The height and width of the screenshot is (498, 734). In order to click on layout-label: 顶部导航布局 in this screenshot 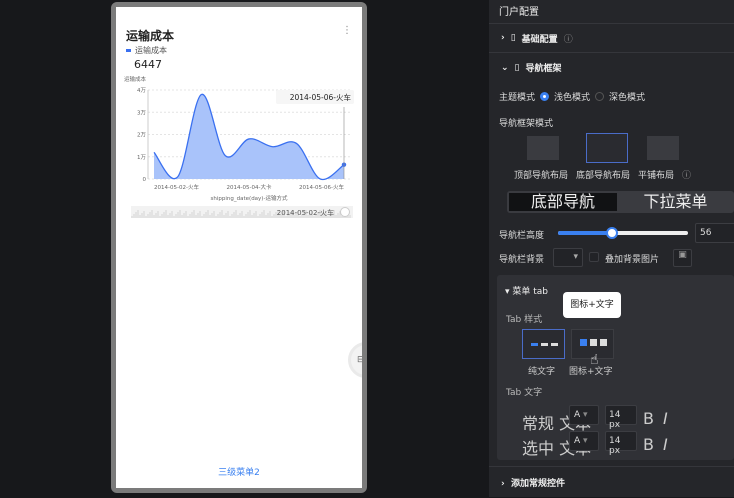, I will do `click(541, 176)`.